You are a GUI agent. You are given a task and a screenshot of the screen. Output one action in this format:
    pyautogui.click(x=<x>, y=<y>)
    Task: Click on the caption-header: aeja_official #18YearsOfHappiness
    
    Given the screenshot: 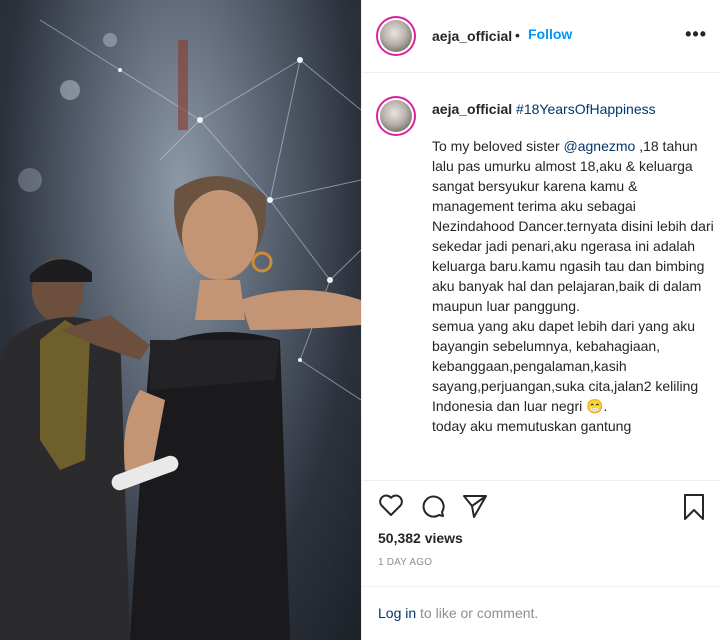 What is the action you would take?
    pyautogui.click(x=544, y=109)
    